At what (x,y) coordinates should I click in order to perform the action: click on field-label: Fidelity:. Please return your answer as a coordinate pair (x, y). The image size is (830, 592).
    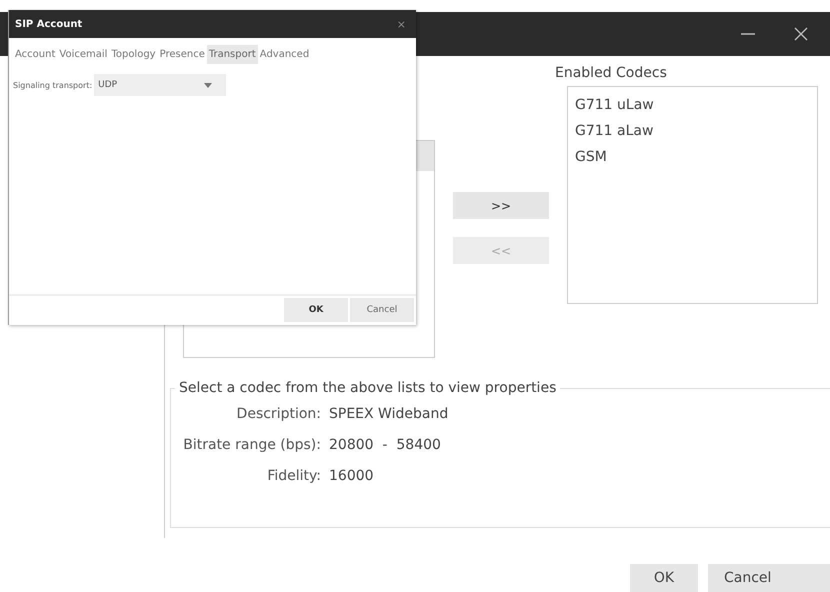
    Looking at the image, I should click on (294, 476).